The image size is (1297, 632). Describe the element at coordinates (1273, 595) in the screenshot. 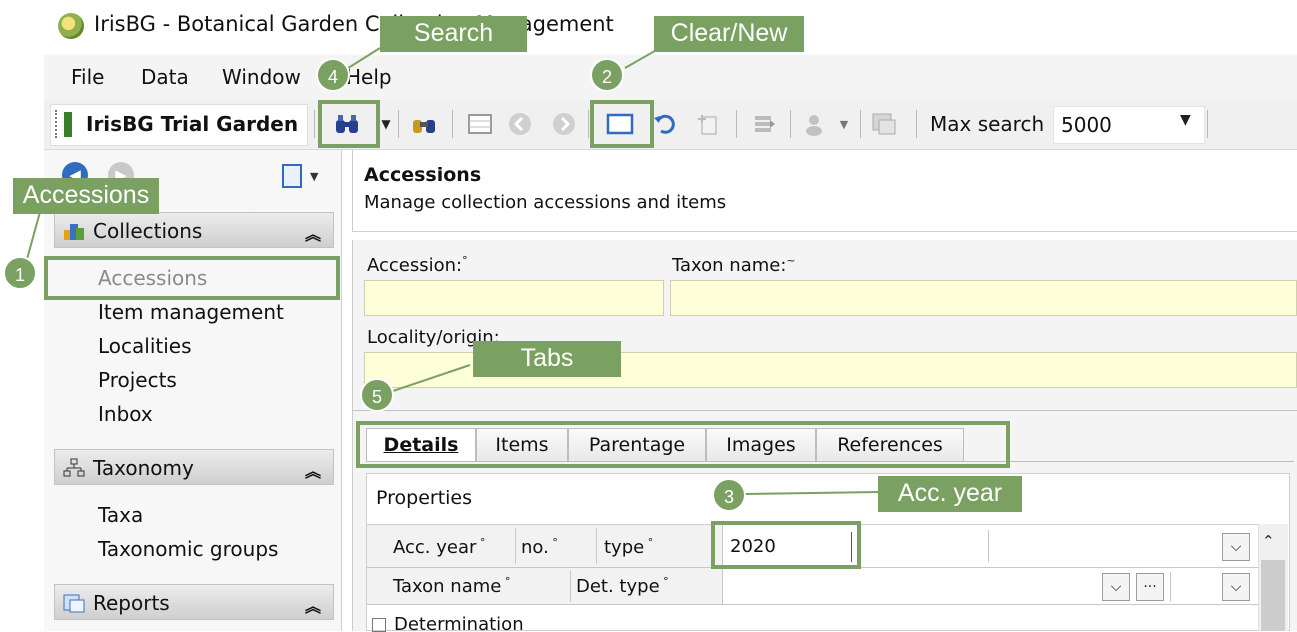

I see `scroll-thumb` at that location.